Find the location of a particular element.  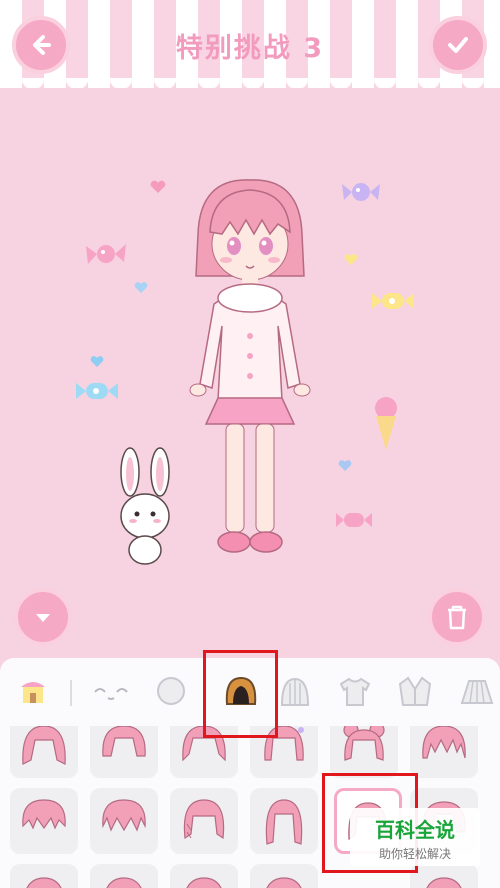

skirt-icon is located at coordinates (477, 692).